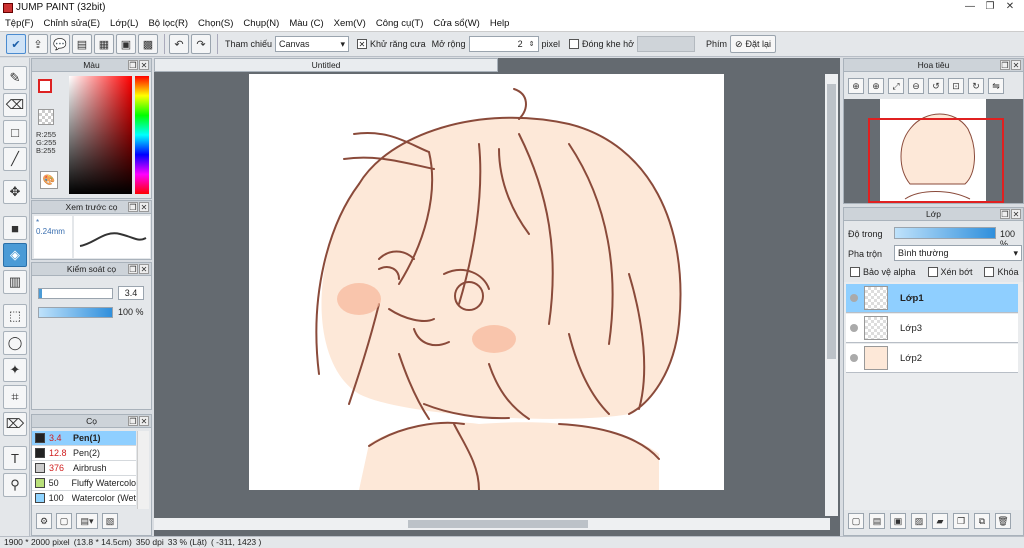 Image resolution: width=1024 pixels, height=548 pixels. I want to click on magic-wand-icon: ✦, so click(15, 370).